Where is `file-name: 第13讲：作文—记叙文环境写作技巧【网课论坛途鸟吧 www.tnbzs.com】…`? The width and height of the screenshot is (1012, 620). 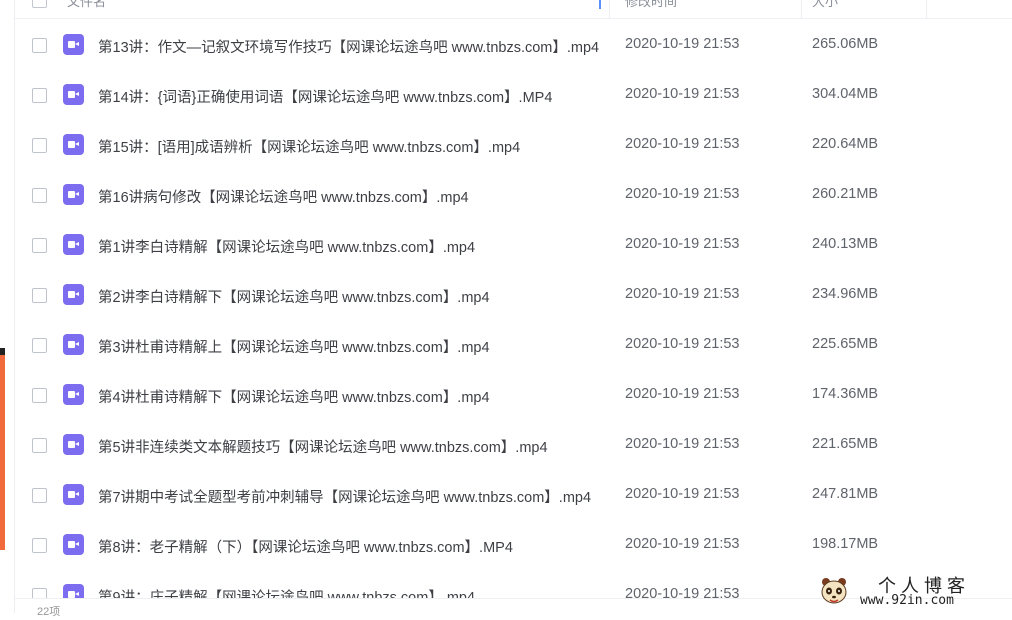 file-name: 第13讲：作文—记叙文环境写作技巧【网课论坛途鸟吧 www.tnbzs.com】… is located at coordinates (350, 46).